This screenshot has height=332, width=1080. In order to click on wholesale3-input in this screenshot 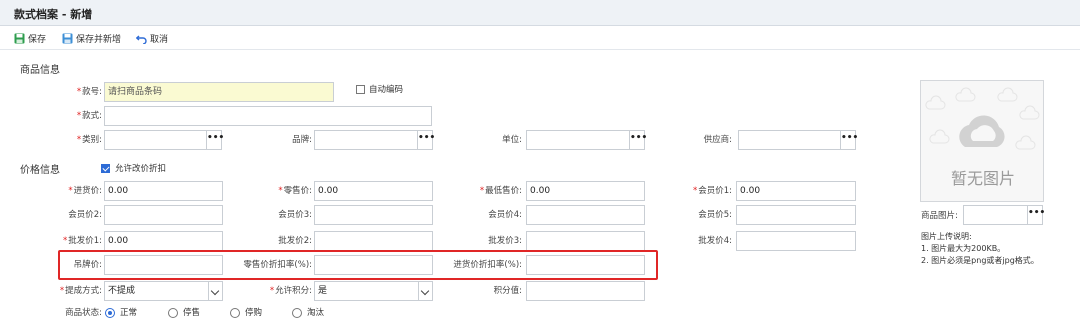, I will do `click(585, 241)`.